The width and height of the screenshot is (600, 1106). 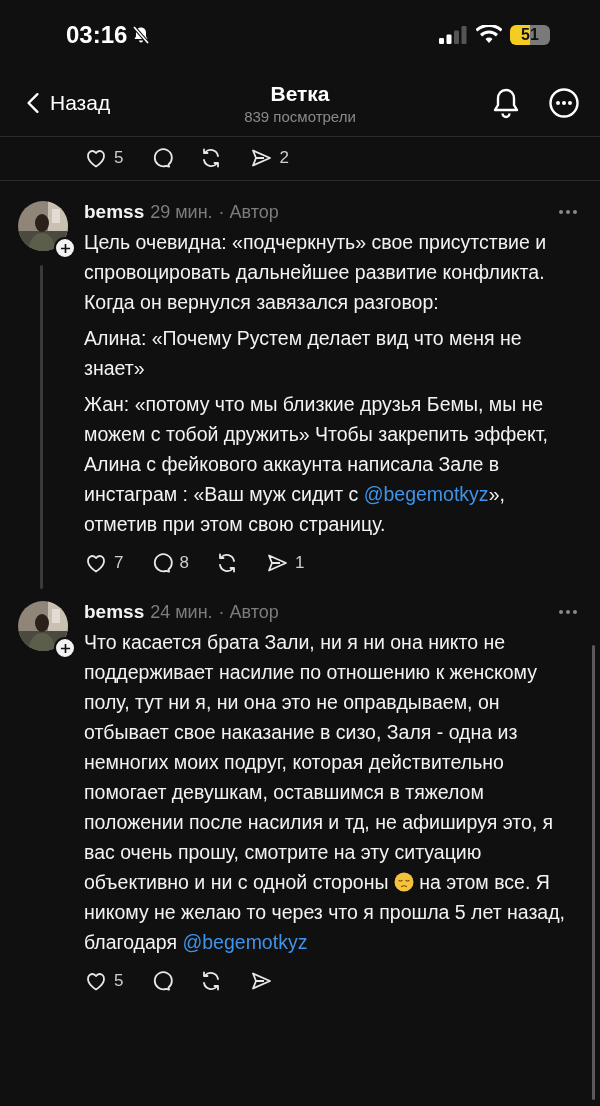 I want to click on back-button: Назад, so click(x=68, y=103).